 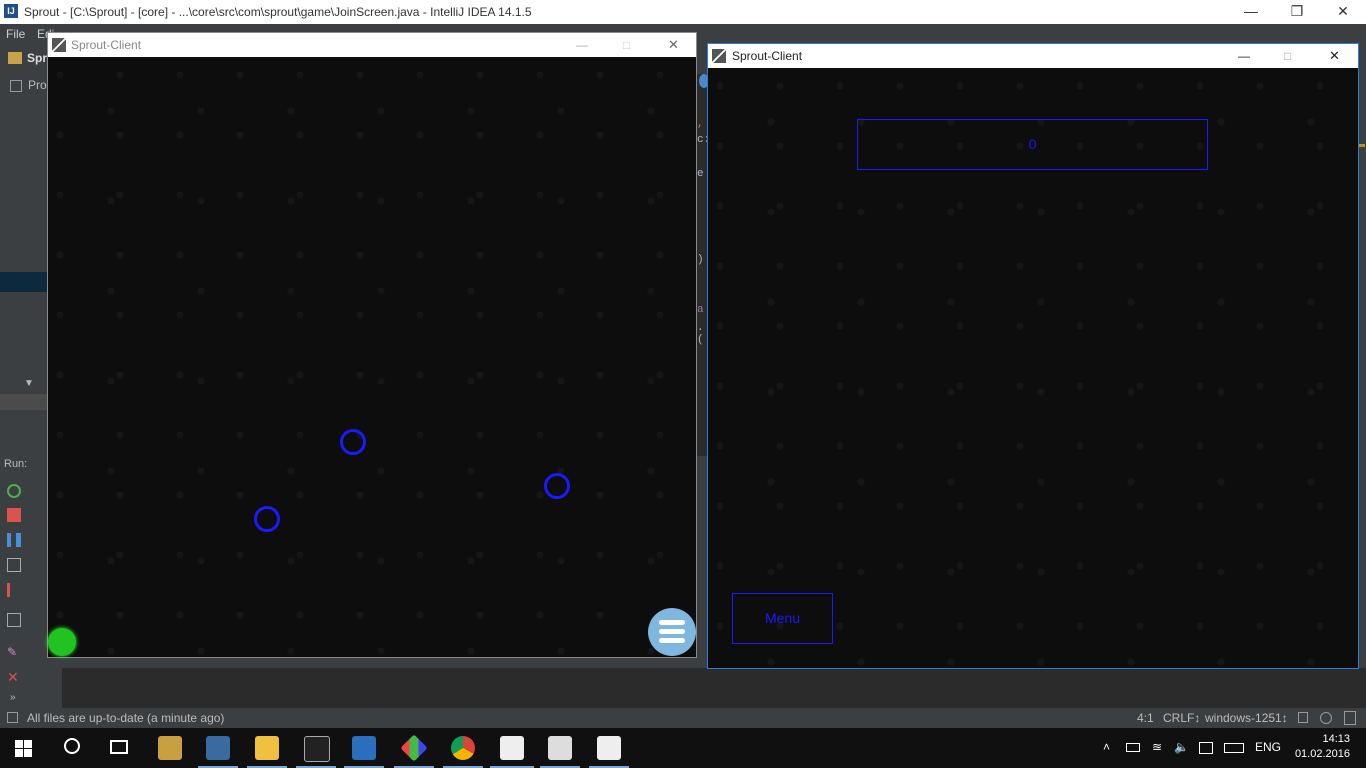 I want to click on project-tab-label: Pro, so click(x=37, y=85).